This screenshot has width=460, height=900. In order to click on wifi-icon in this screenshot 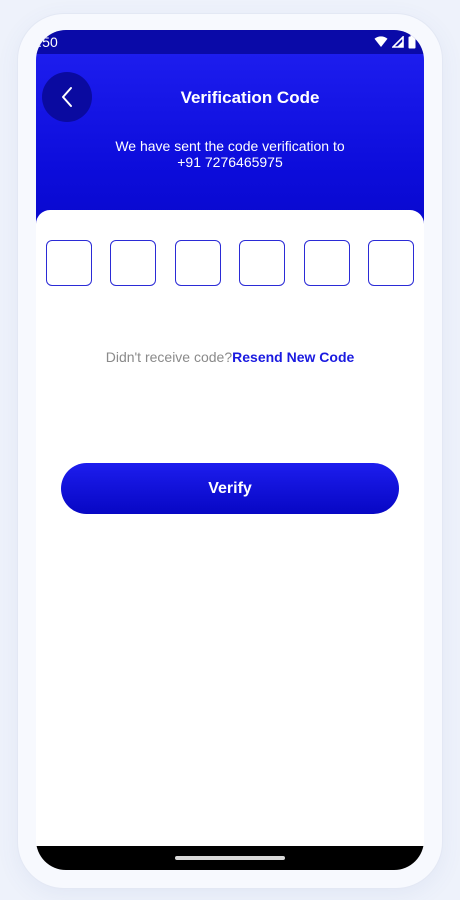, I will do `click(381, 41)`.